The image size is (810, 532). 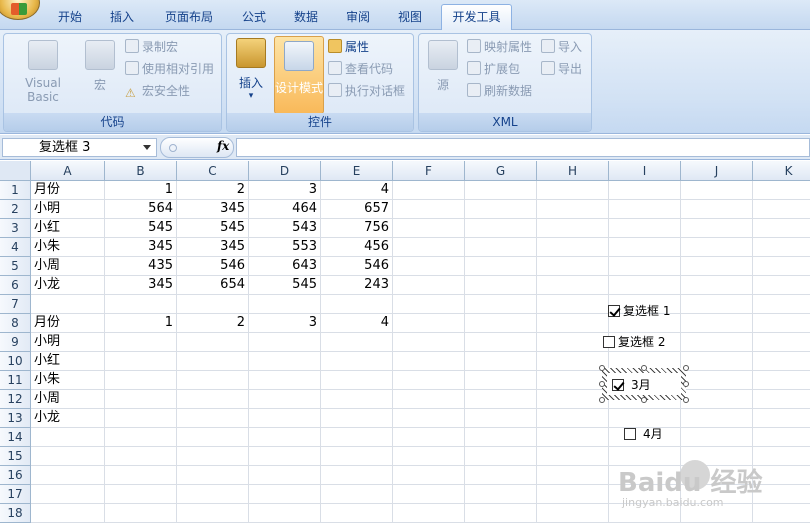 What do you see at coordinates (100, 66) in the screenshot?
I see `macros-button: 宏` at bounding box center [100, 66].